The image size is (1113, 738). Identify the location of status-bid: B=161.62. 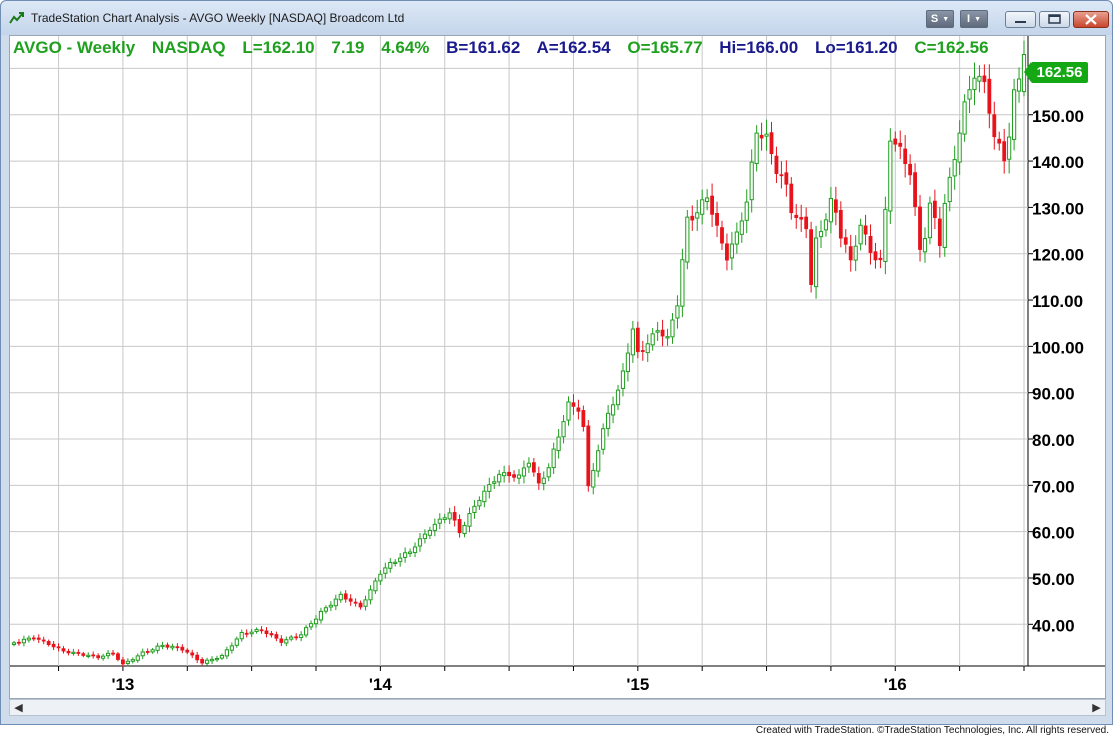
(483, 47).